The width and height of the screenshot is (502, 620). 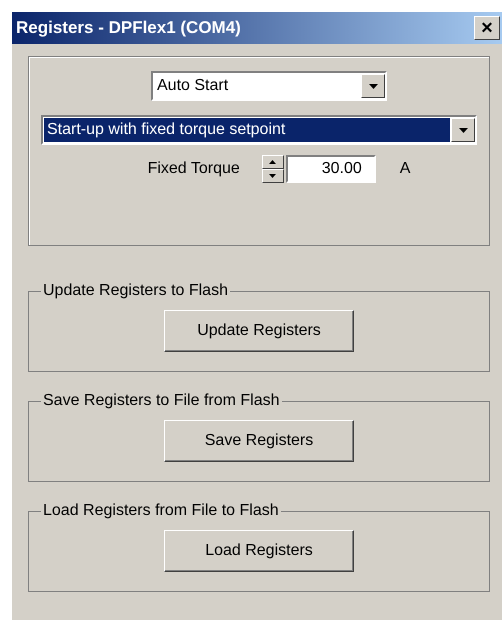 What do you see at coordinates (128, 28) in the screenshot?
I see `window-title: Registers - DPFlex1 (COM4)` at bounding box center [128, 28].